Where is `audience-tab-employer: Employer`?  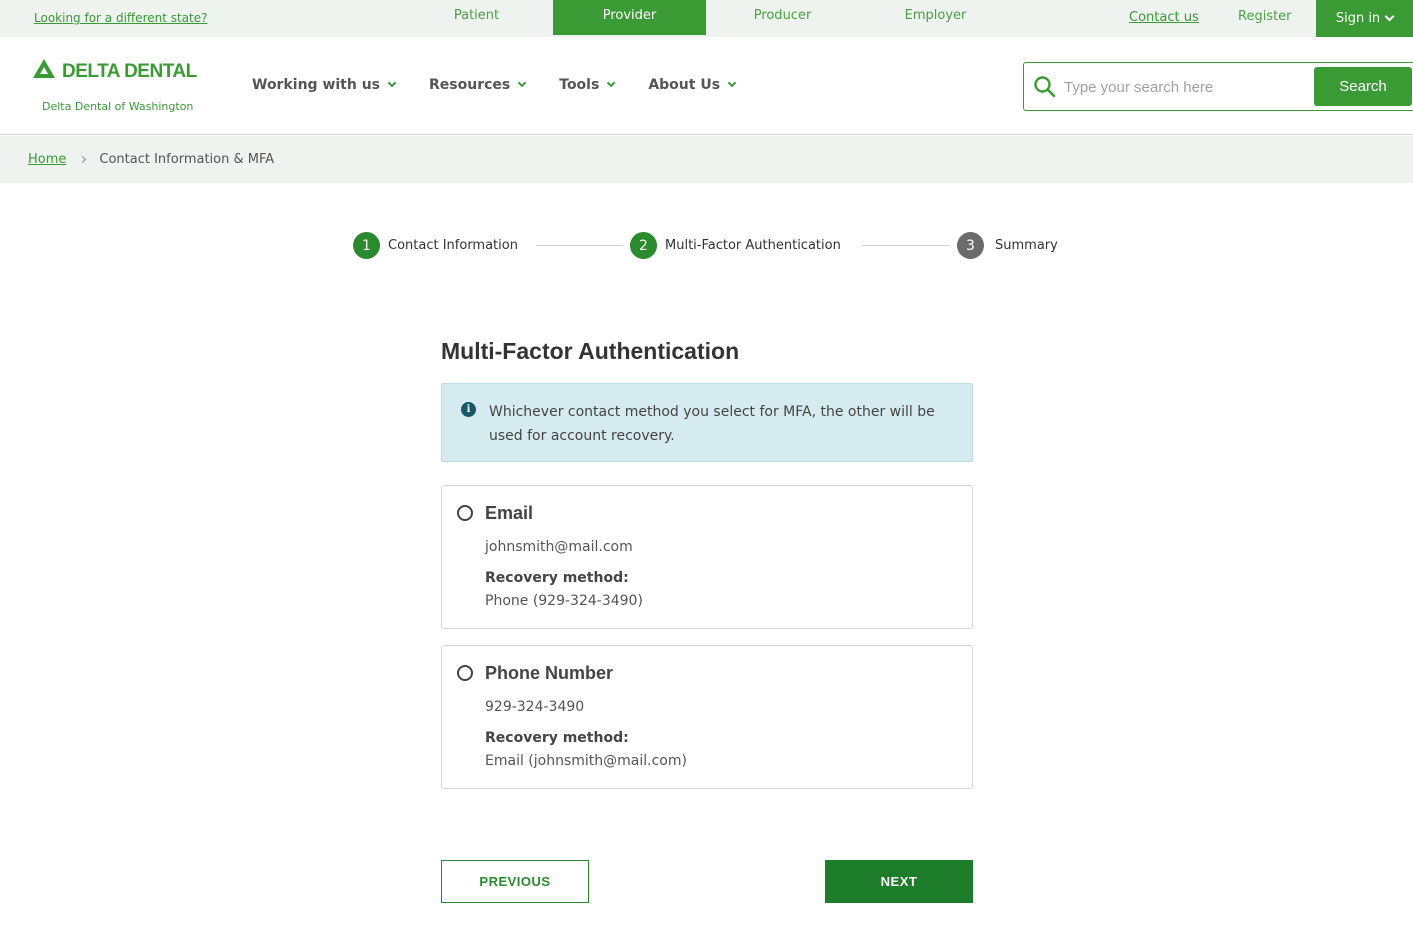
audience-tab-employer: Employer is located at coordinates (935, 17).